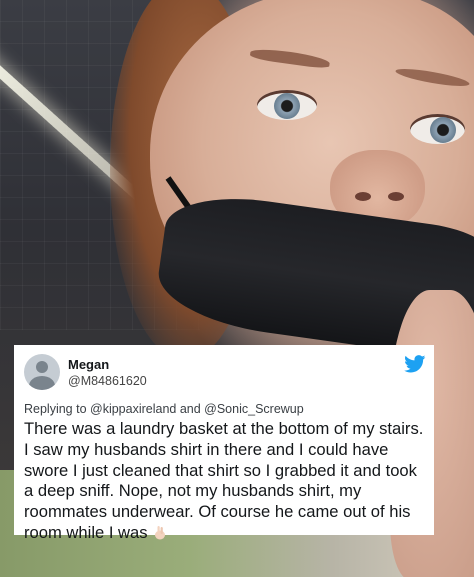 This screenshot has height=577, width=474. What do you see at coordinates (88, 364) in the screenshot?
I see `tweet-display-name: Megan` at bounding box center [88, 364].